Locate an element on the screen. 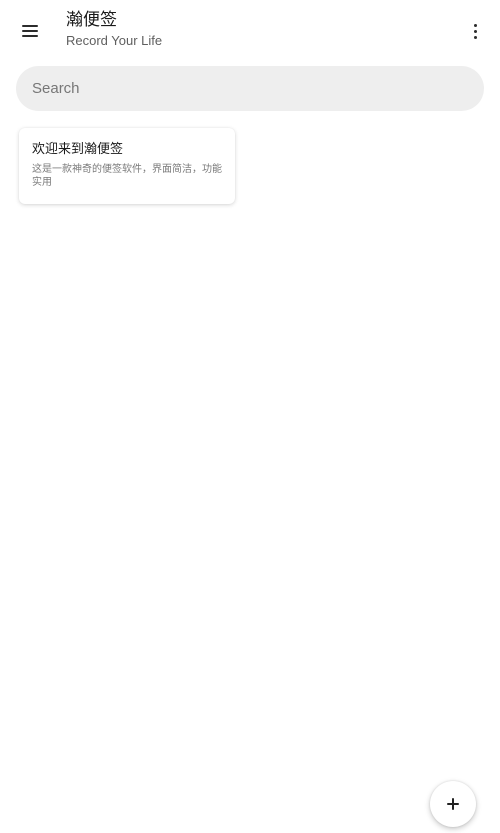  title-group: 瀚便签 Record Your Life is located at coordinates (114, 29).